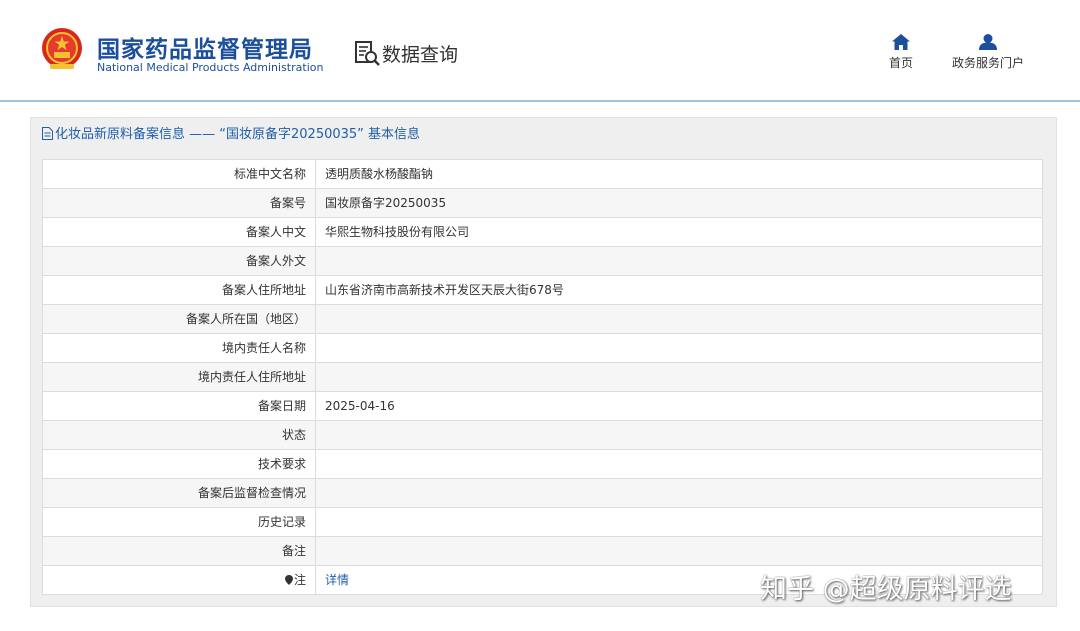 The height and width of the screenshot is (631, 1080). I want to click on table-row: 境内责任人名称, so click(542, 348).